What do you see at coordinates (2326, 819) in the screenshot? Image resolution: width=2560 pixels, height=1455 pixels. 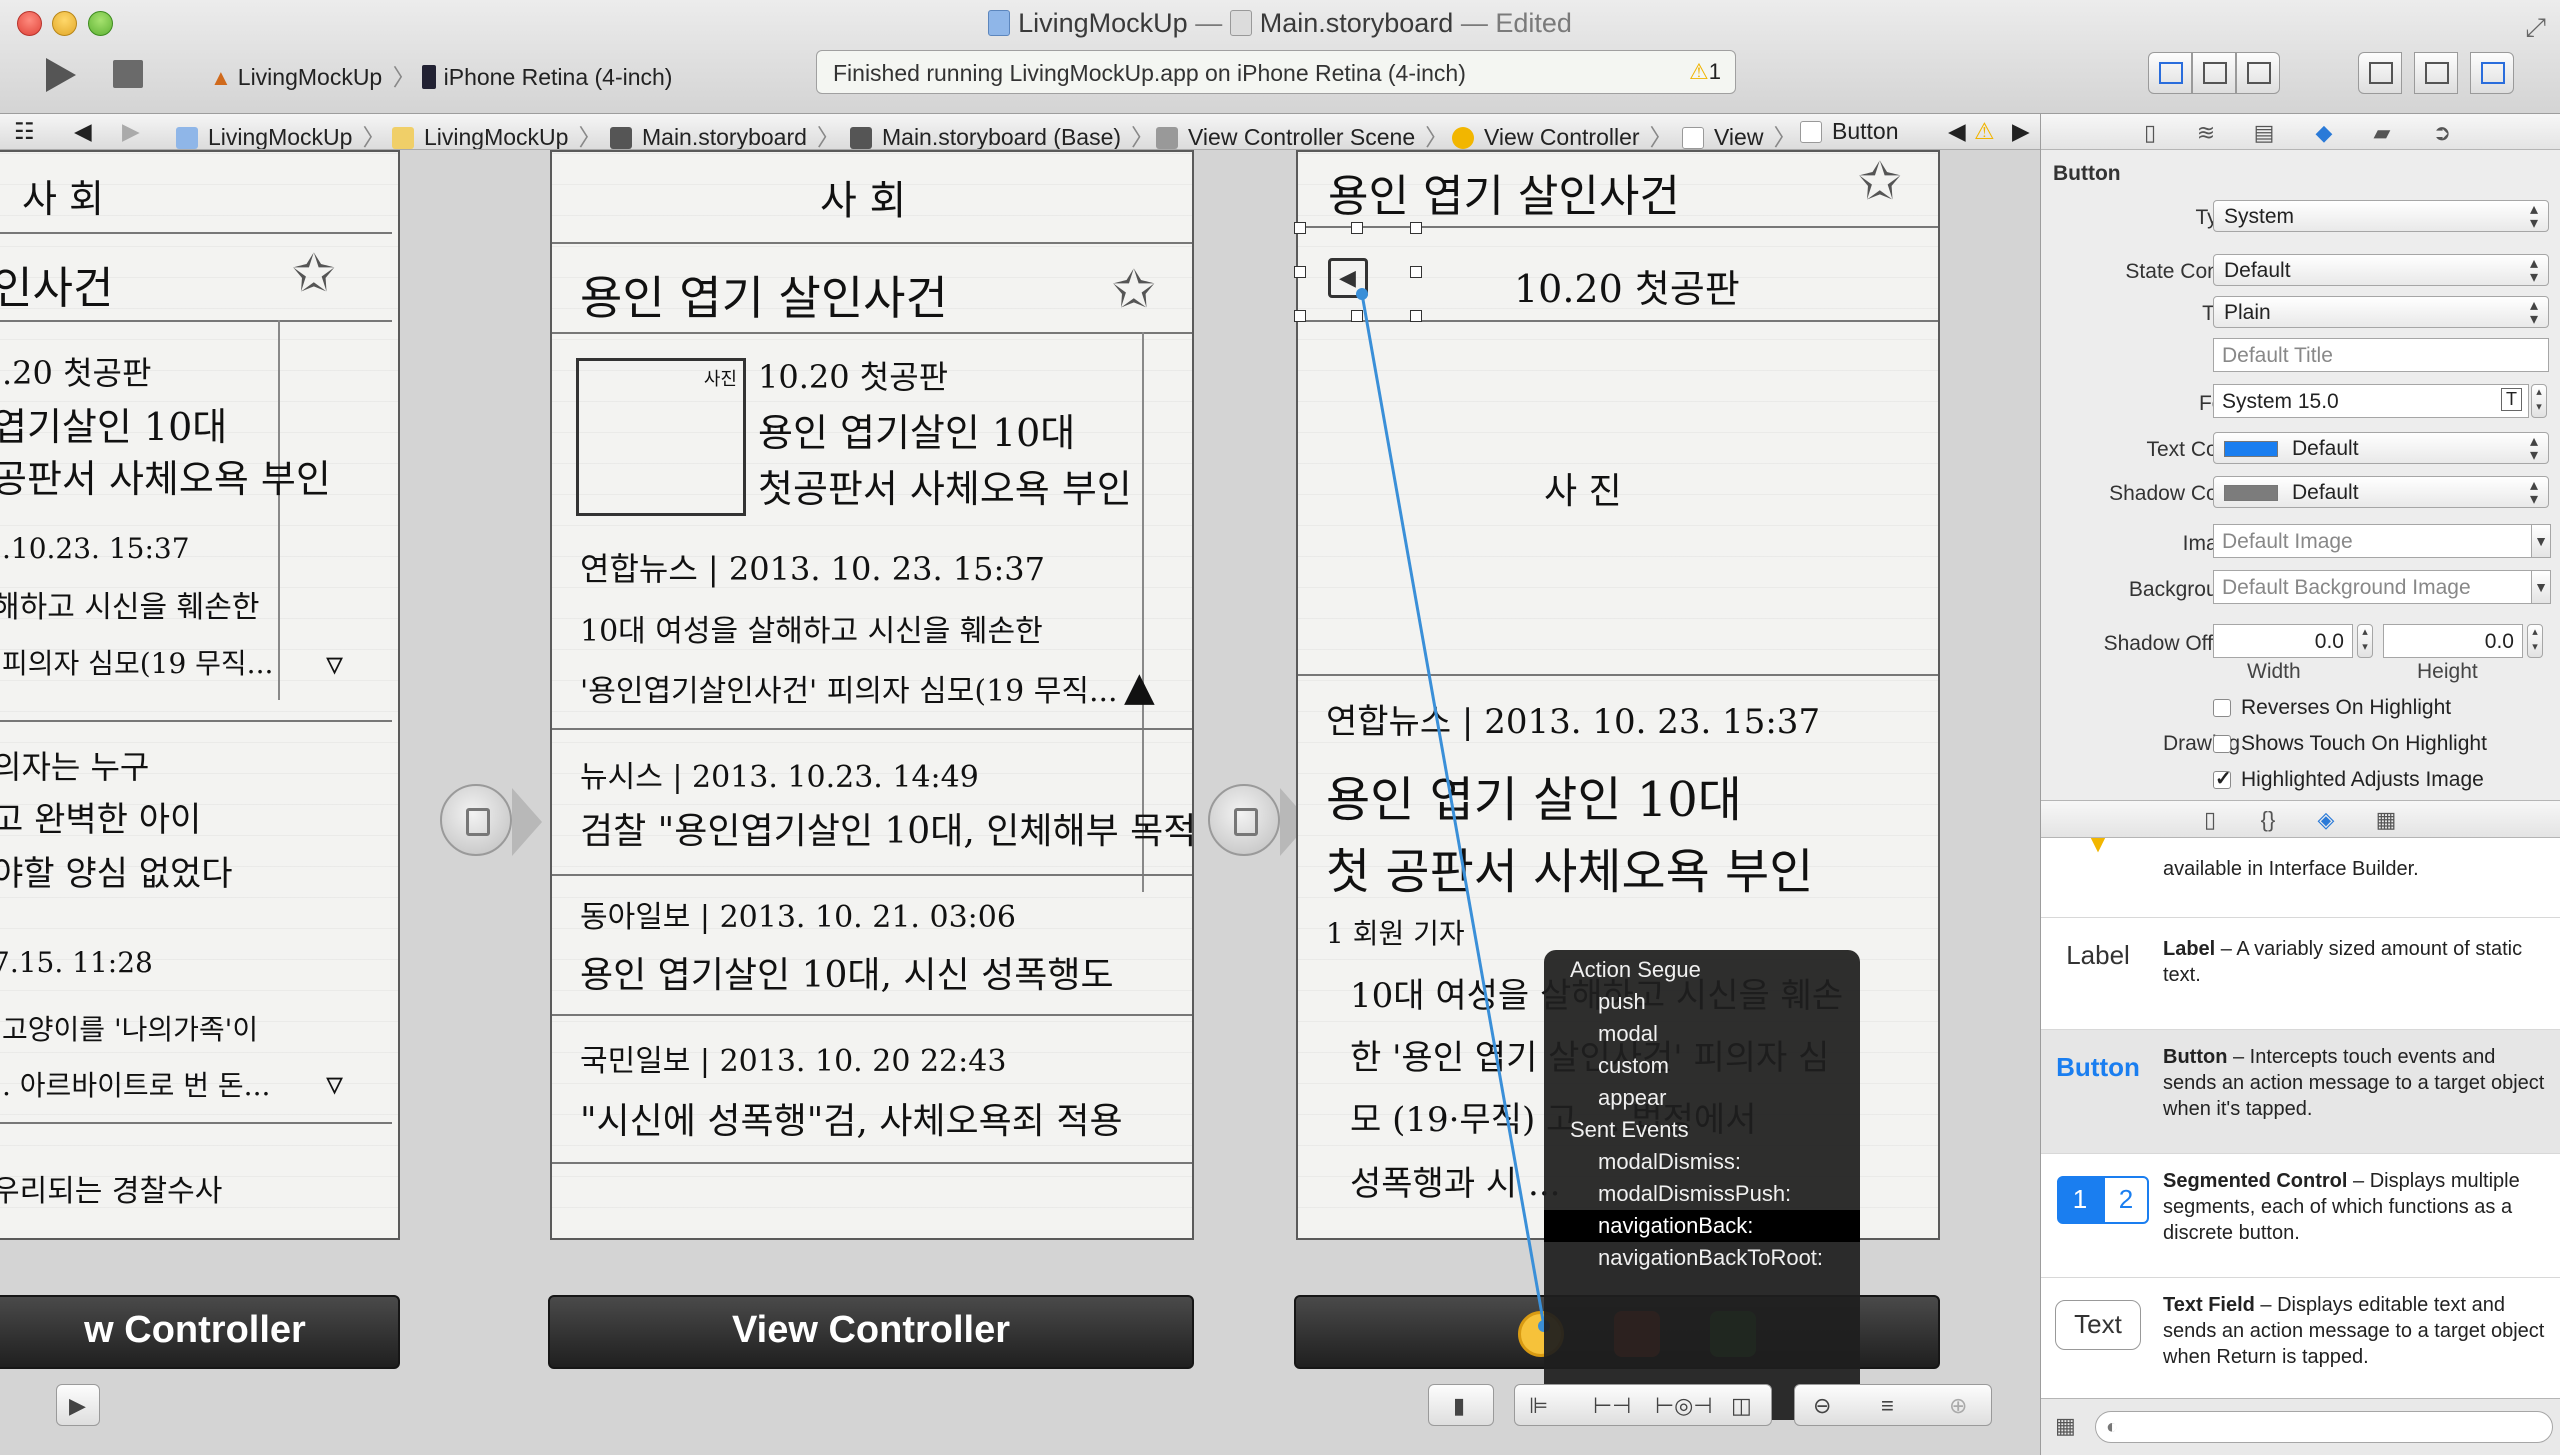 I see `object-library-icon: ◈` at bounding box center [2326, 819].